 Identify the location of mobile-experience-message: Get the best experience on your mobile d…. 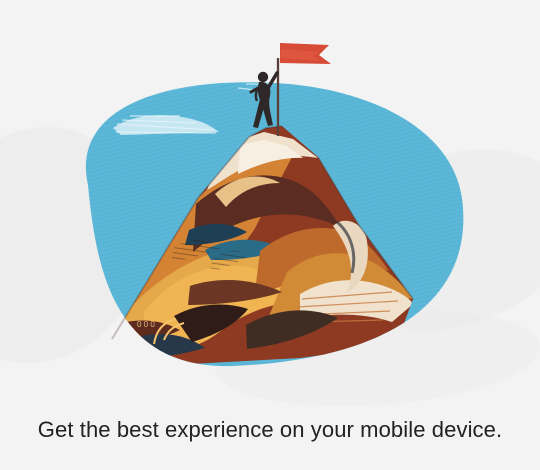
(270, 429).